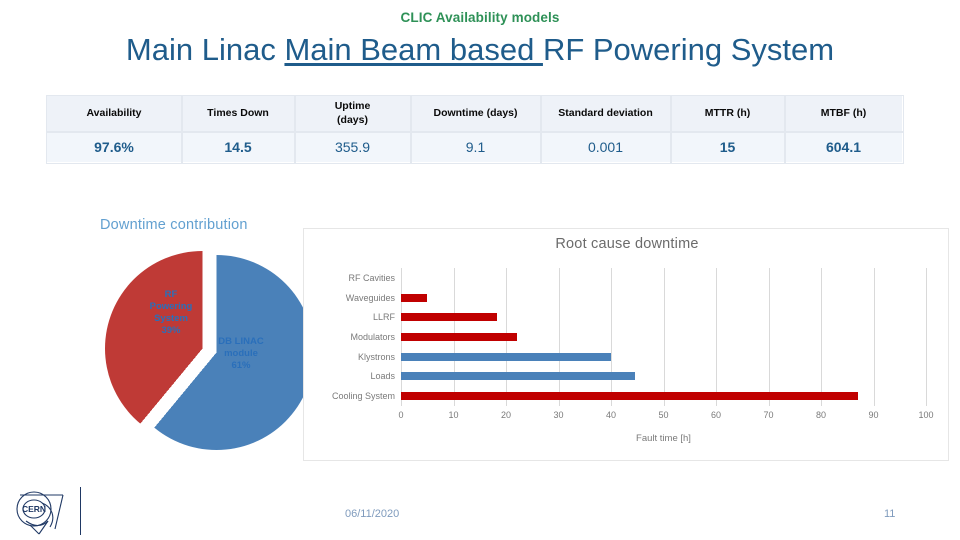  Describe the element at coordinates (518, 376) in the screenshot. I see `bar-loads` at that location.